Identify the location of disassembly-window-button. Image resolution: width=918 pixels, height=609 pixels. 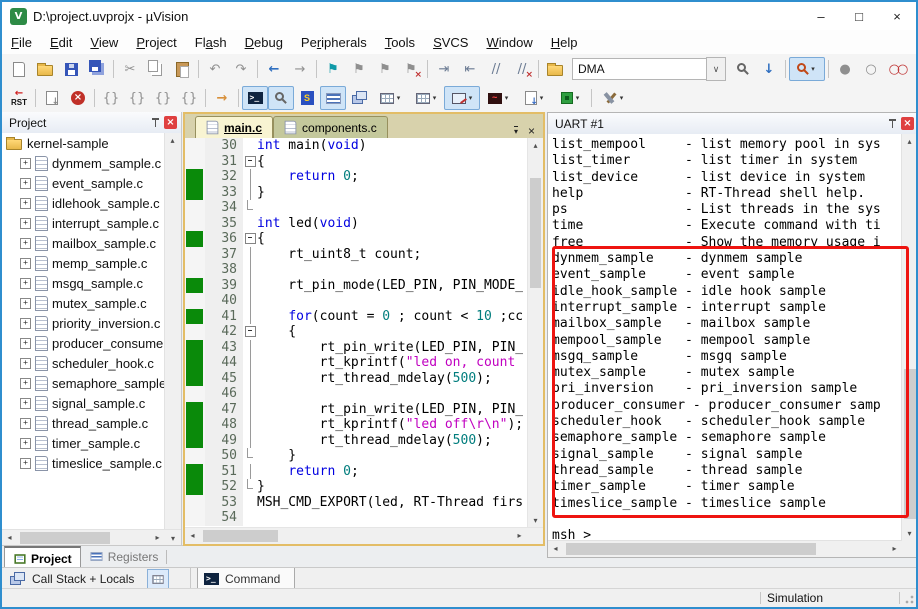
(281, 98).